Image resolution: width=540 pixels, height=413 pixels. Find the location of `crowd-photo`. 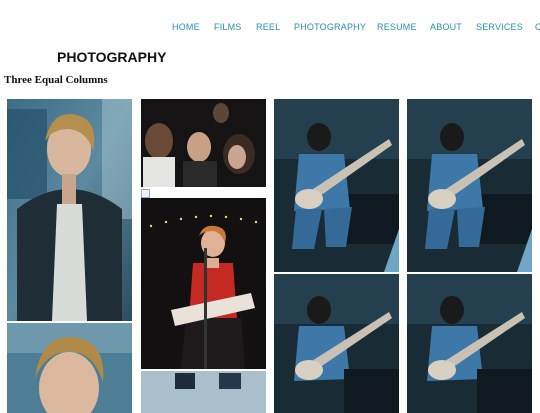

crowd-photo is located at coordinates (203, 143).